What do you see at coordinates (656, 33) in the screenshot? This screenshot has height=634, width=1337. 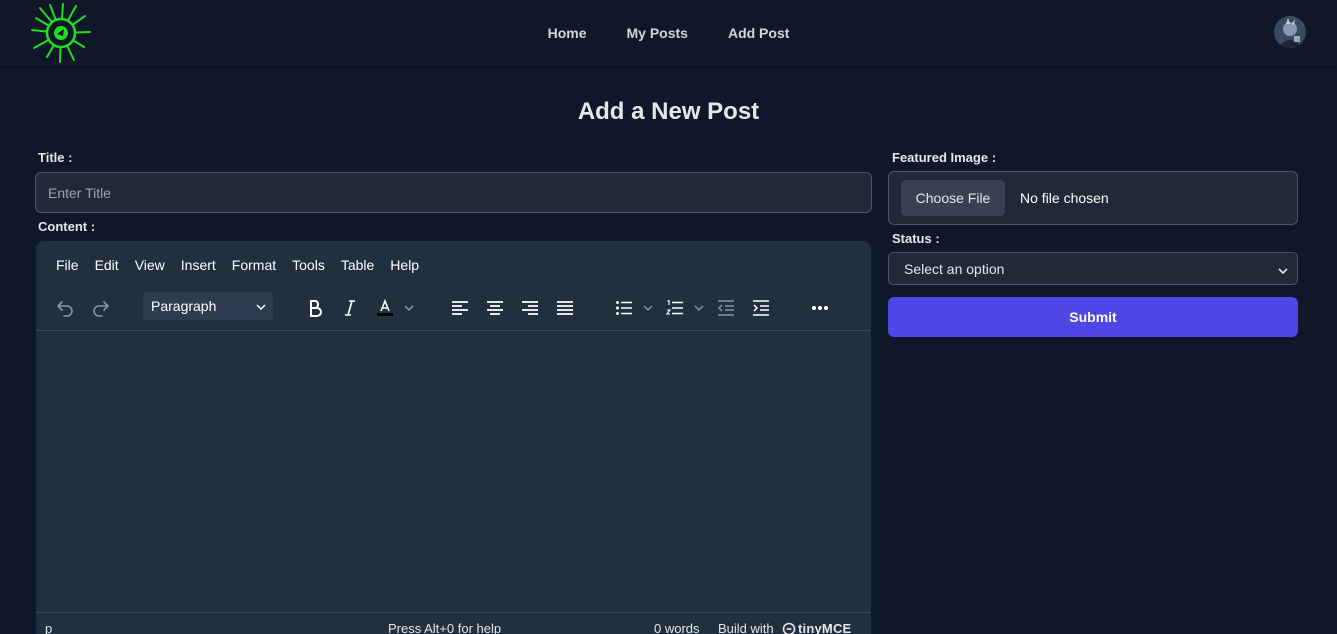 I see `nav-my-posts-link: My Posts` at bounding box center [656, 33].